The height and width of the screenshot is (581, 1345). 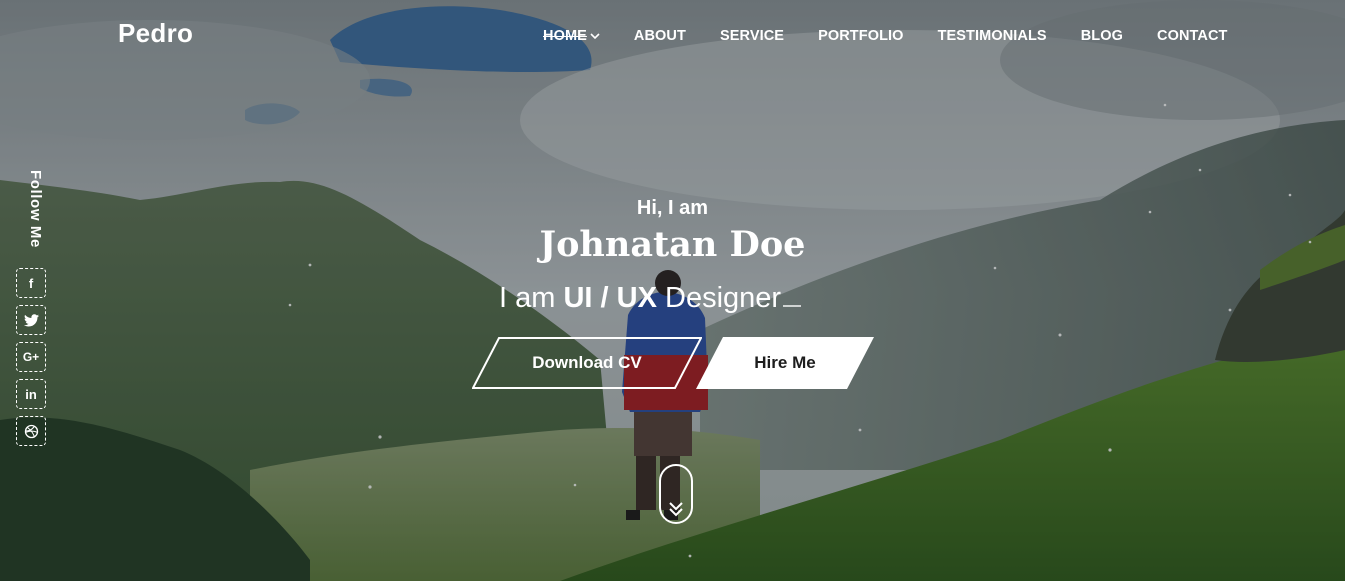 I want to click on nav-item-home: HOME, so click(x=571, y=36).